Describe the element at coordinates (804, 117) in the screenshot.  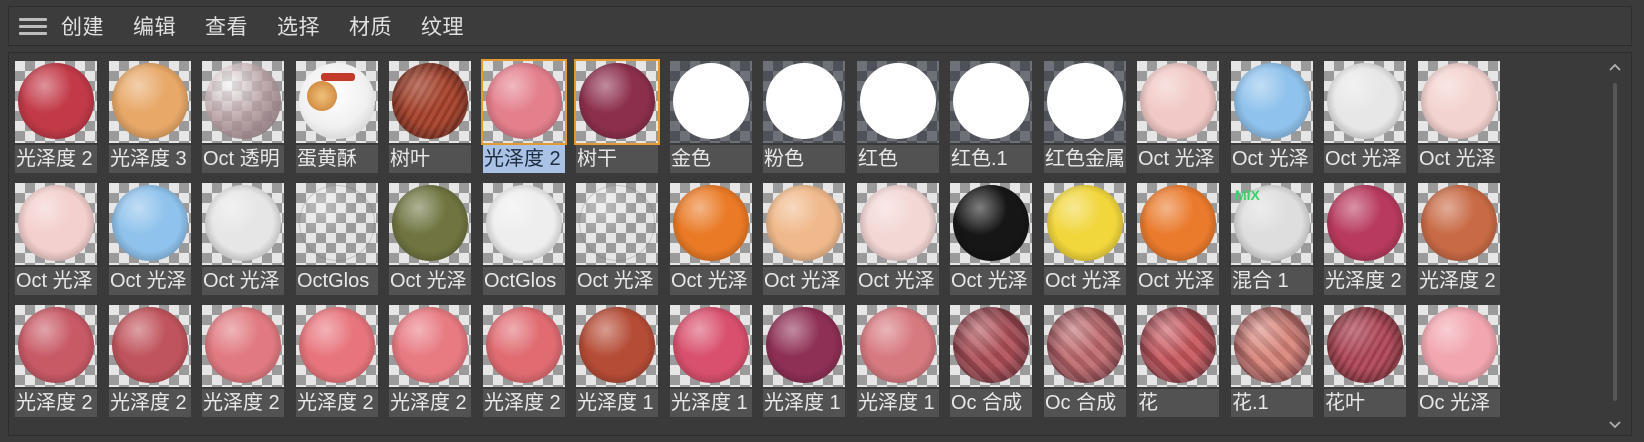
I see `material-tile: 粉色` at that location.